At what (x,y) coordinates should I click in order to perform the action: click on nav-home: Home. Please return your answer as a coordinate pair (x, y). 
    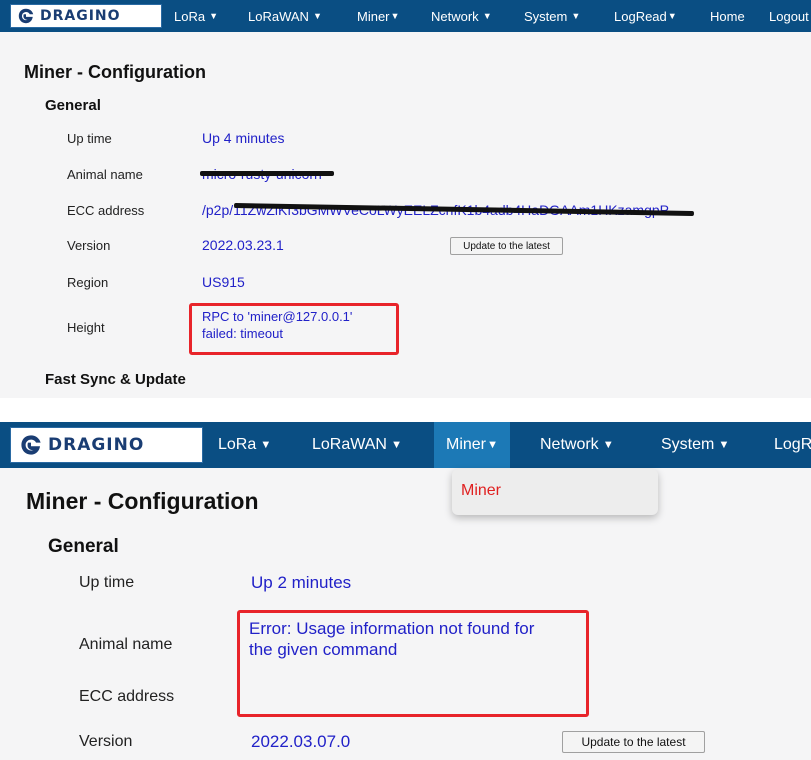
    Looking at the image, I should click on (727, 16).